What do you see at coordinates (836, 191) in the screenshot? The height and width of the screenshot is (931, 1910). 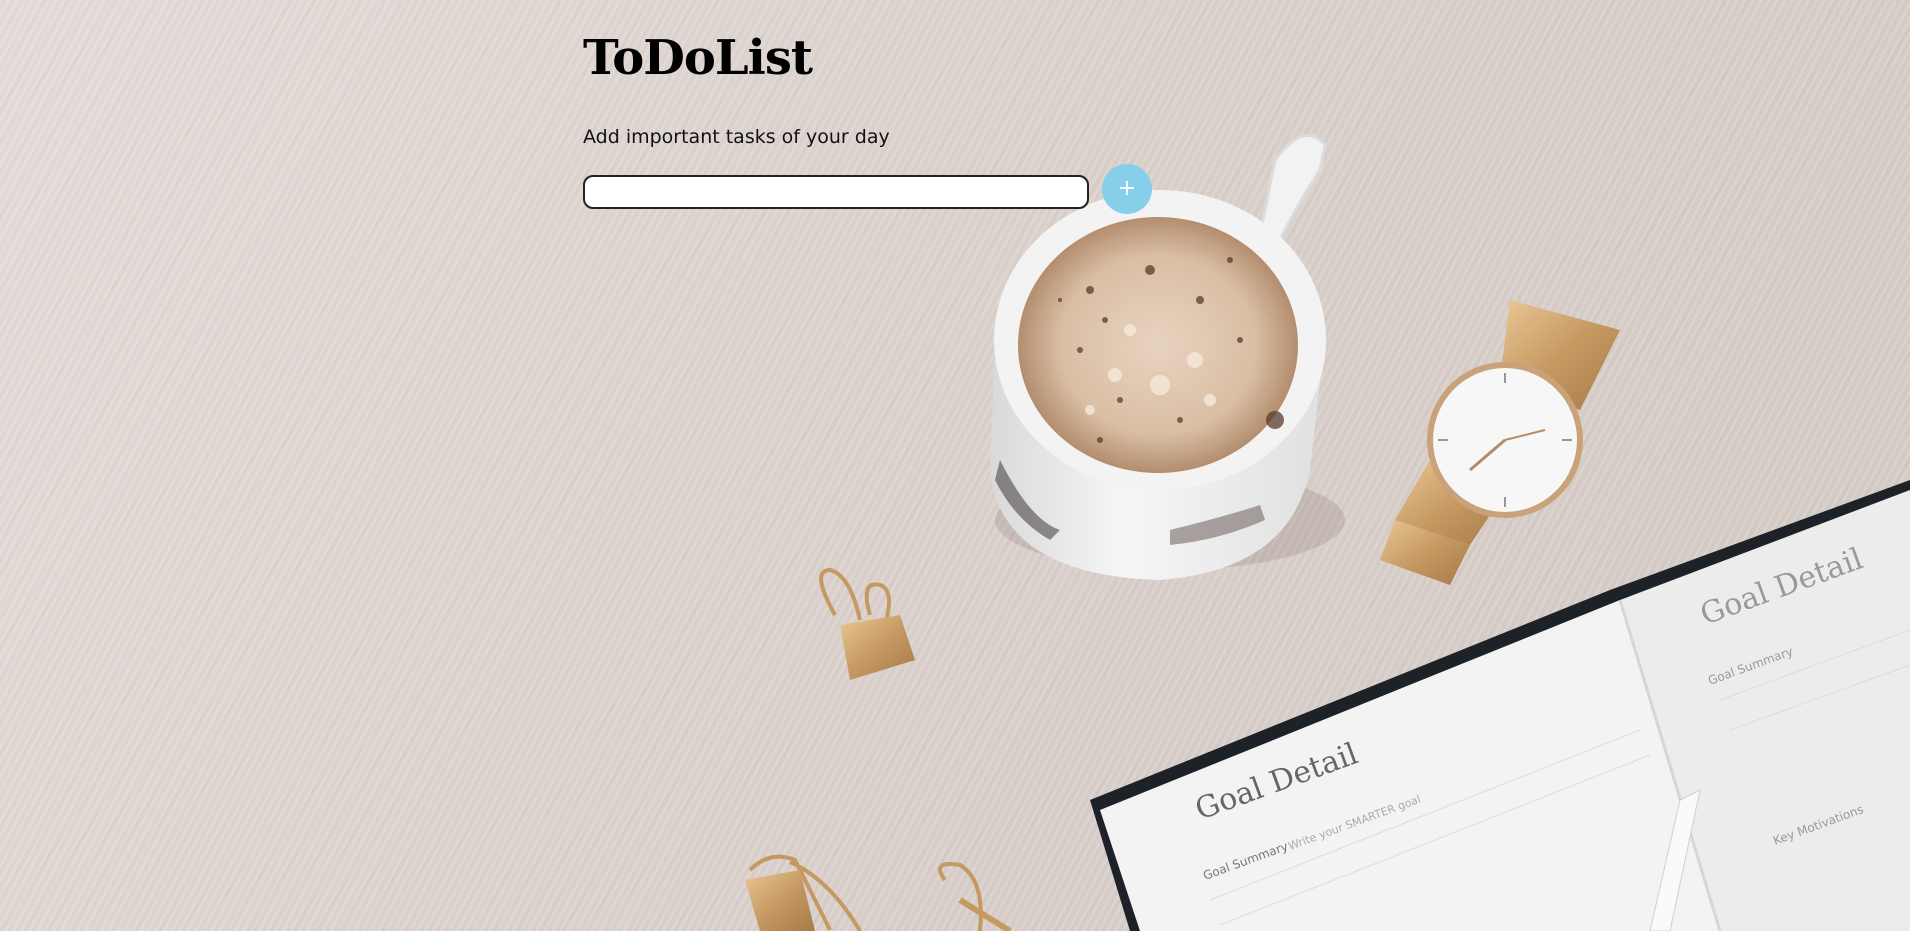 I see `task-input` at bounding box center [836, 191].